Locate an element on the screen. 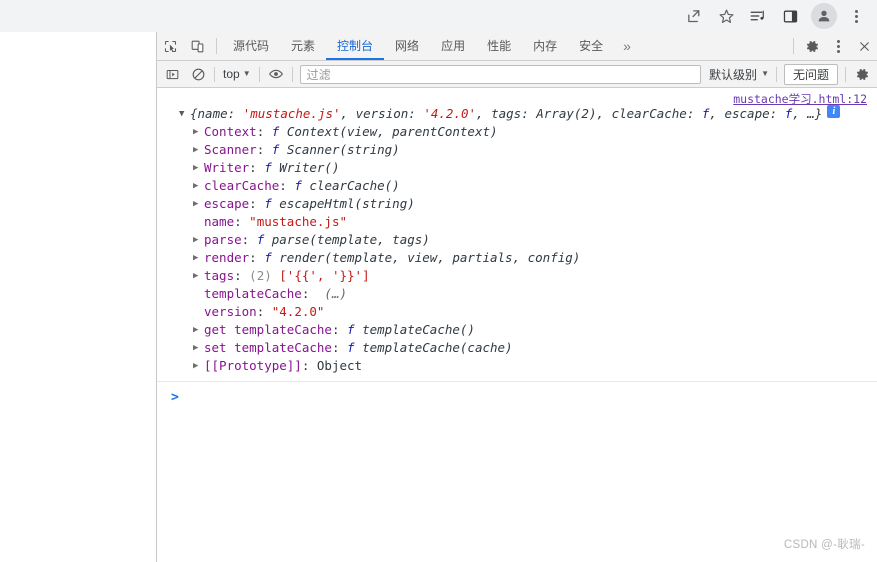 This screenshot has width=877, height=562. header-sep-2: , is located at coordinates (484, 113).